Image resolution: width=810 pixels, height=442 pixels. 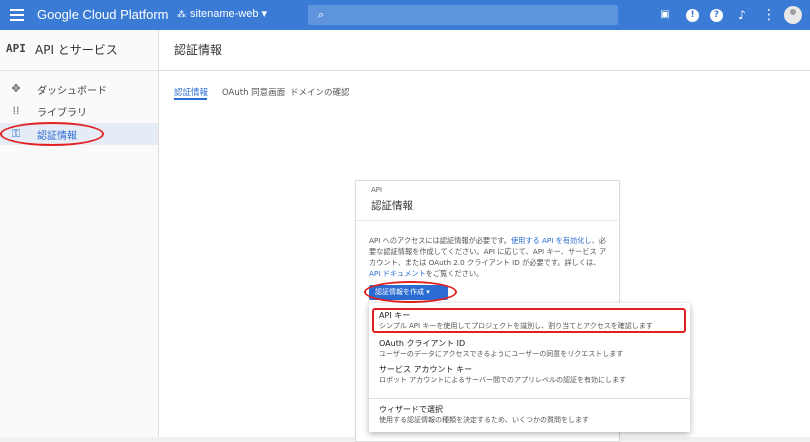 What do you see at coordinates (191, 92) in the screenshot?
I see `tab-credentials: 認証情報` at bounding box center [191, 92].